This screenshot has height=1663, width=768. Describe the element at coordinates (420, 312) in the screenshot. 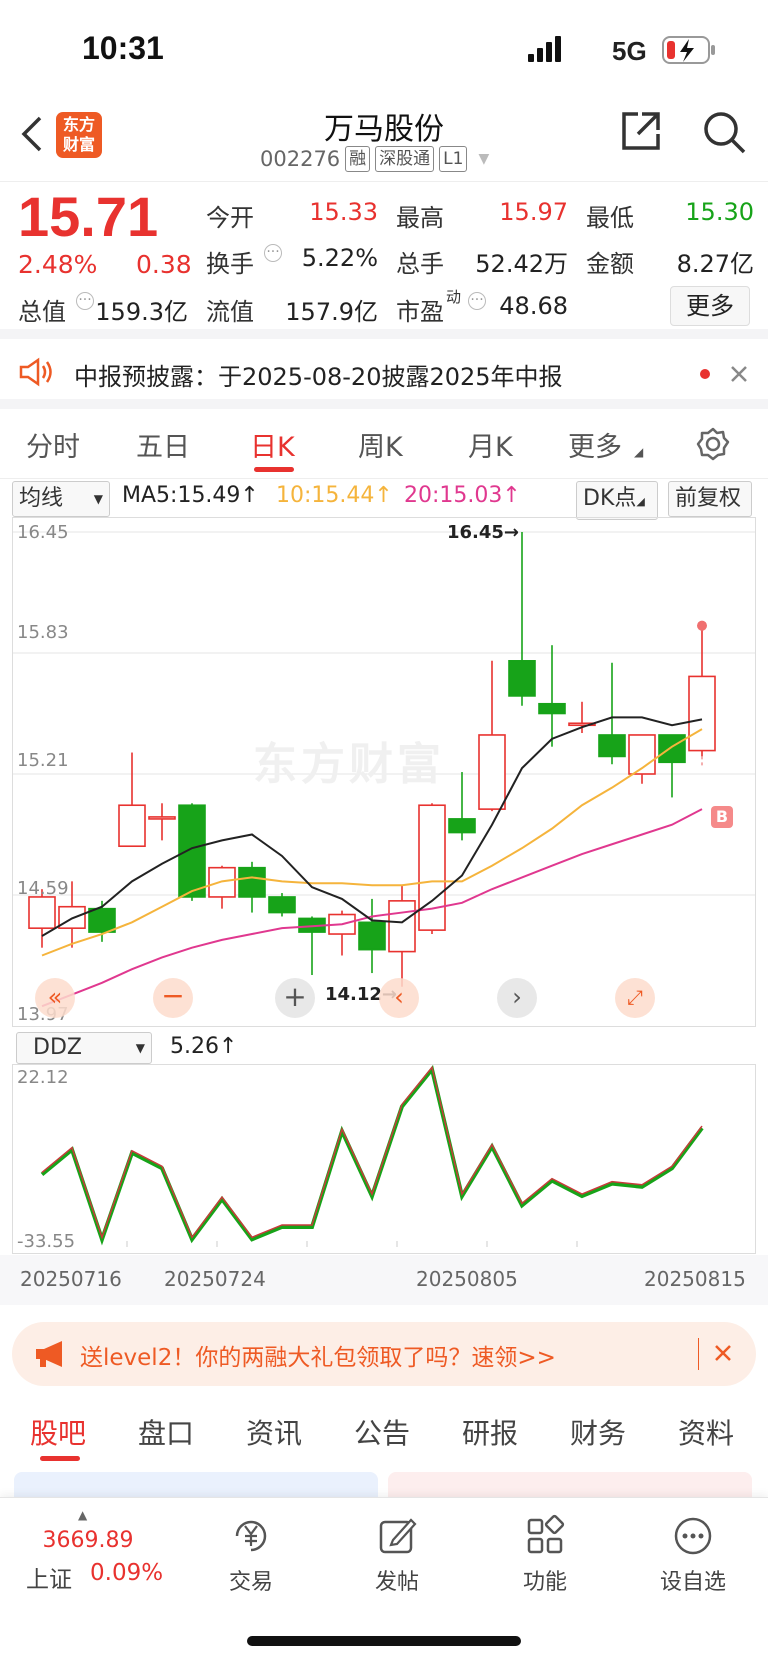

I see `pe-label: 市盈` at that location.